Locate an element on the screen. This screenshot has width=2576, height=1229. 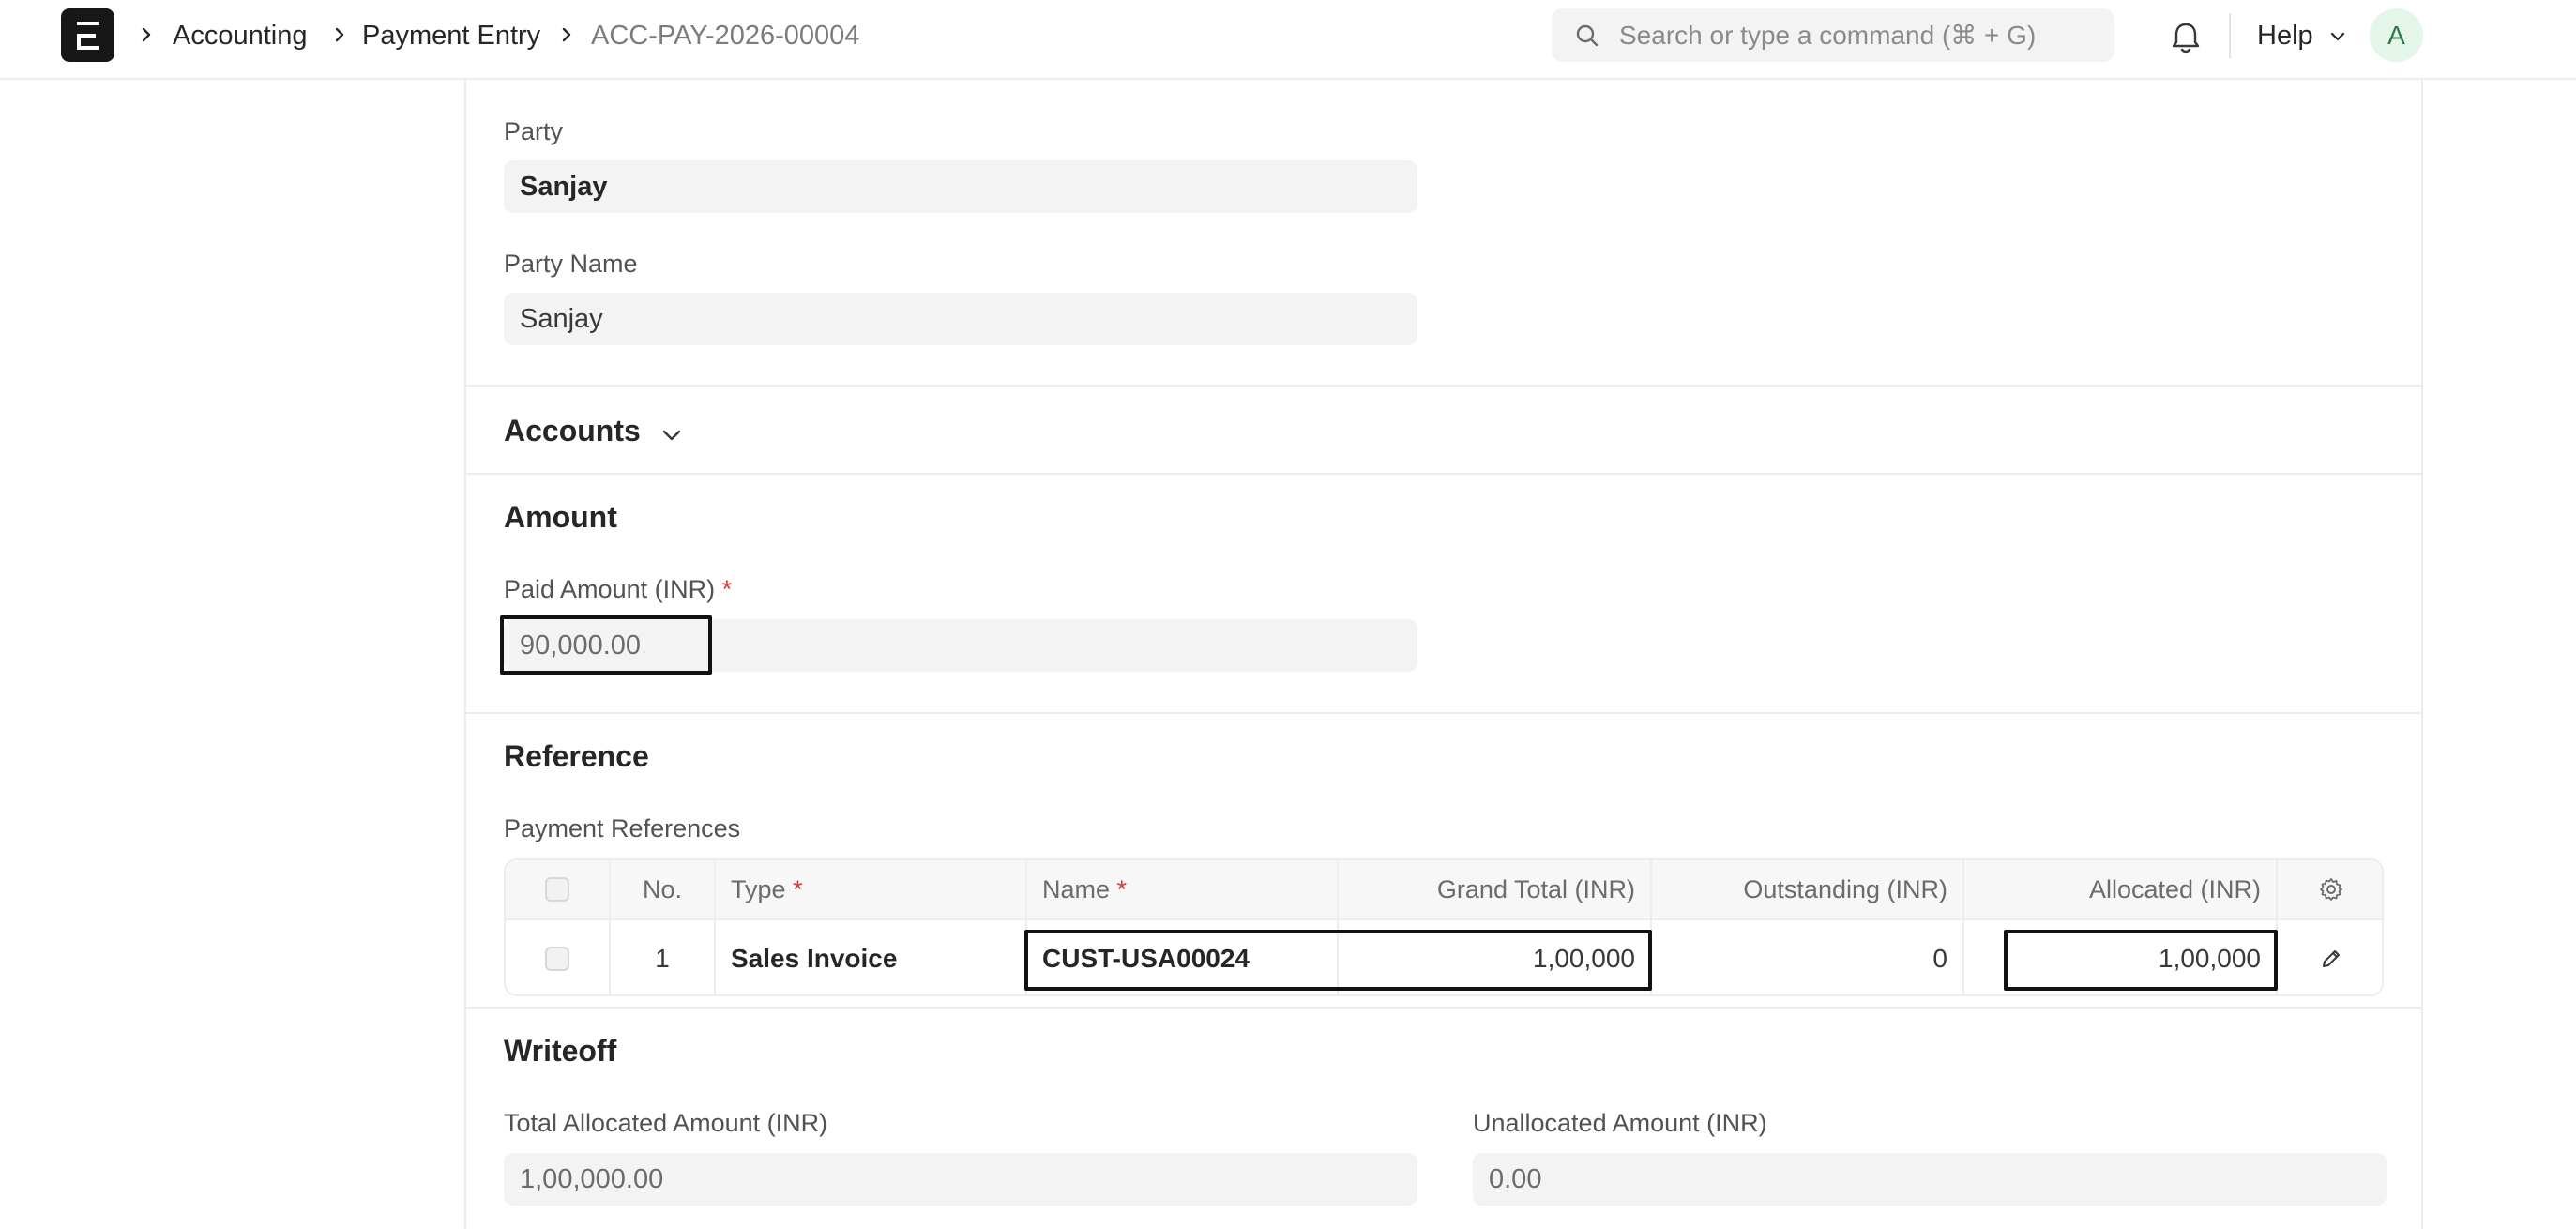
amount-section-title: Amount is located at coordinates (561, 517).